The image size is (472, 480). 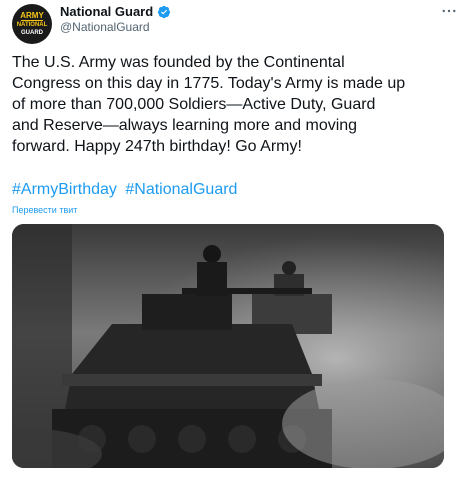 What do you see at coordinates (105, 27) in the screenshot?
I see `account-handle: @NationalGuard` at bounding box center [105, 27].